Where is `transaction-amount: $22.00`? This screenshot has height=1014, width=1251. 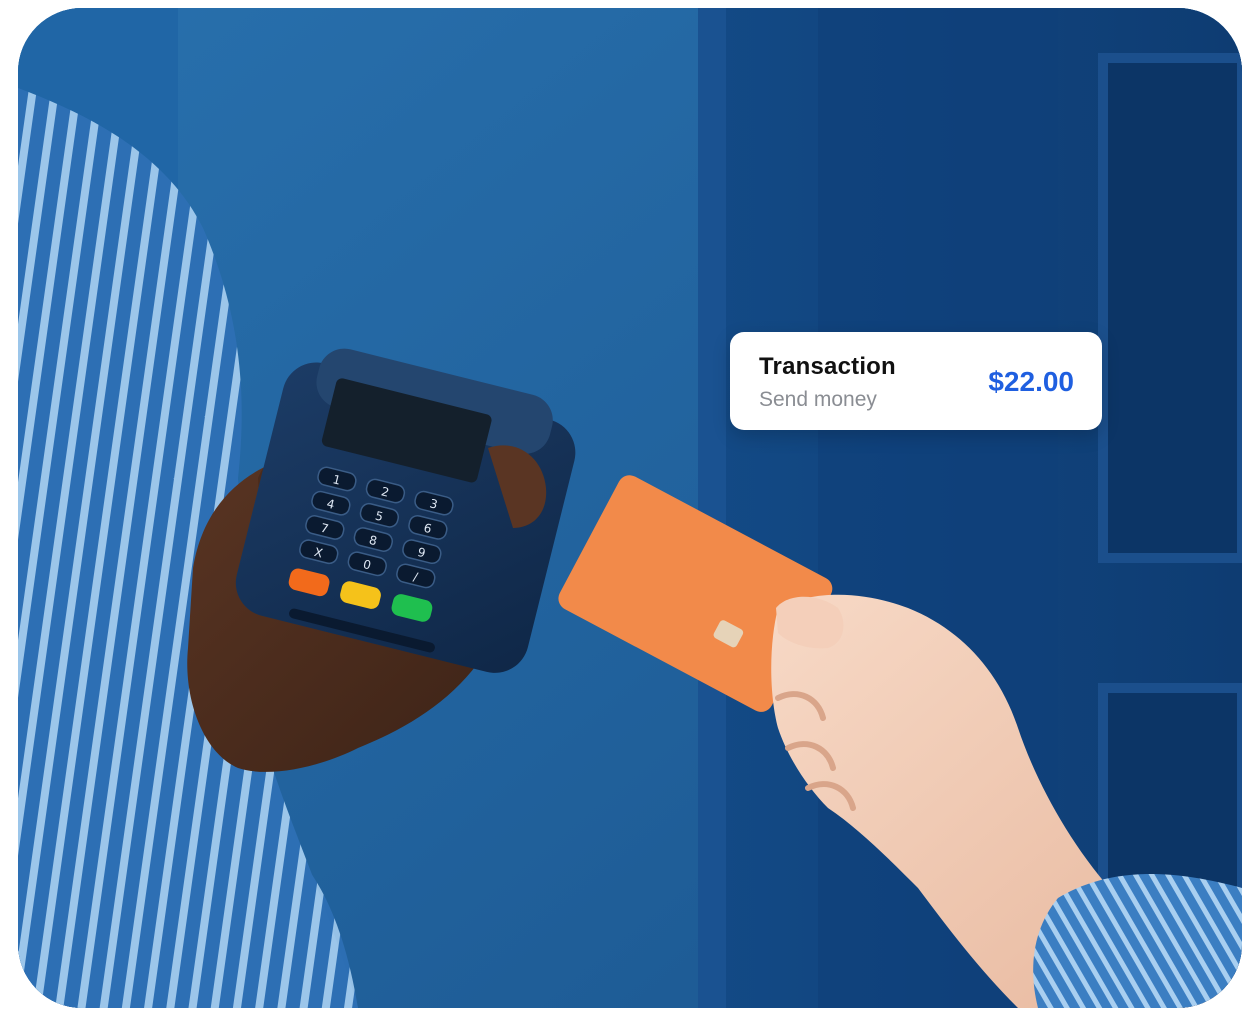 transaction-amount: $22.00 is located at coordinates (1031, 381).